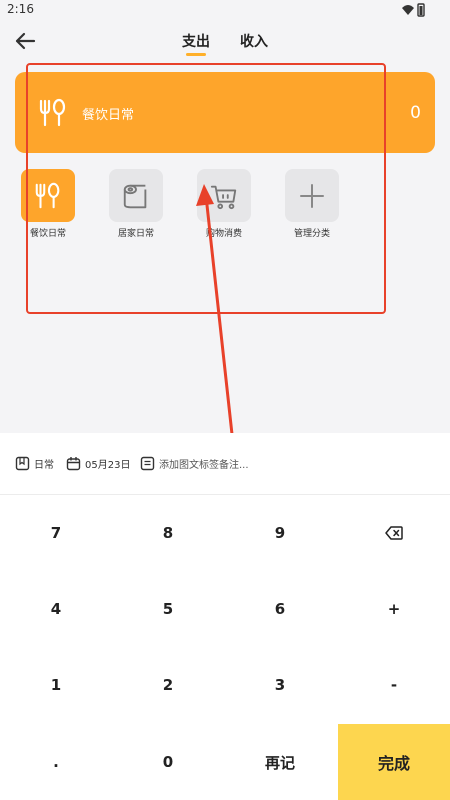 The image size is (450, 800). Describe the element at coordinates (394, 685) in the screenshot. I see `key-minus: -` at that location.